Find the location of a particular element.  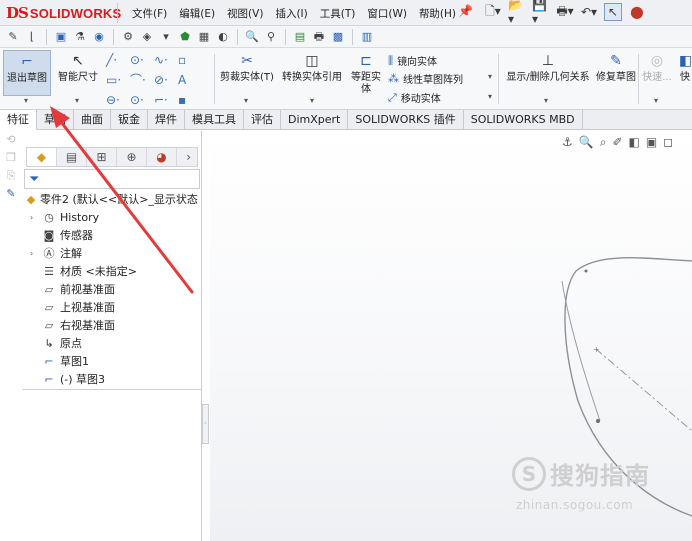

mirror-entities-button: ⫼ 镜向实体 is located at coordinates (412, 61).